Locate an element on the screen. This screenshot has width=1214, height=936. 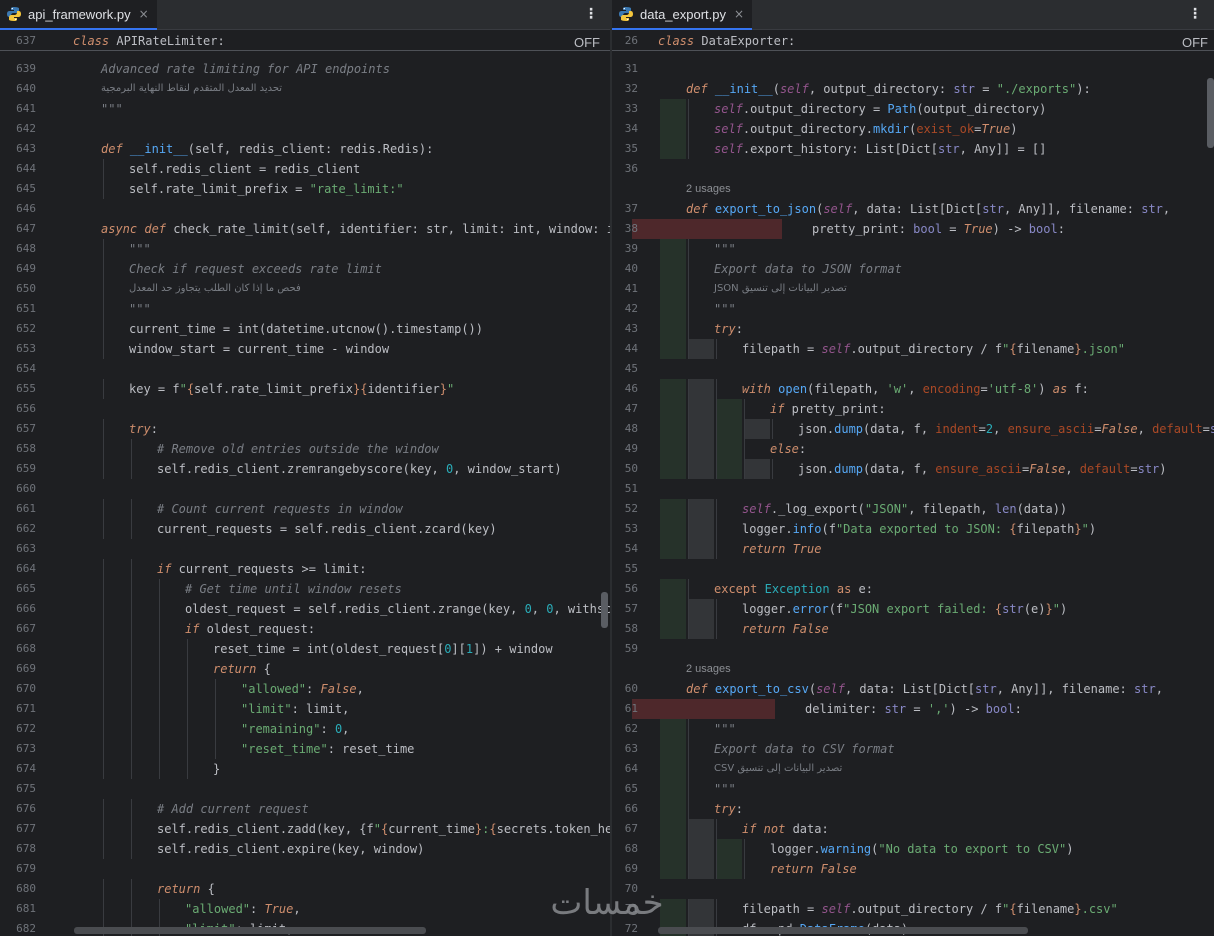
code-line: 670 "allowed": False, is located at coordinates (305, 689).